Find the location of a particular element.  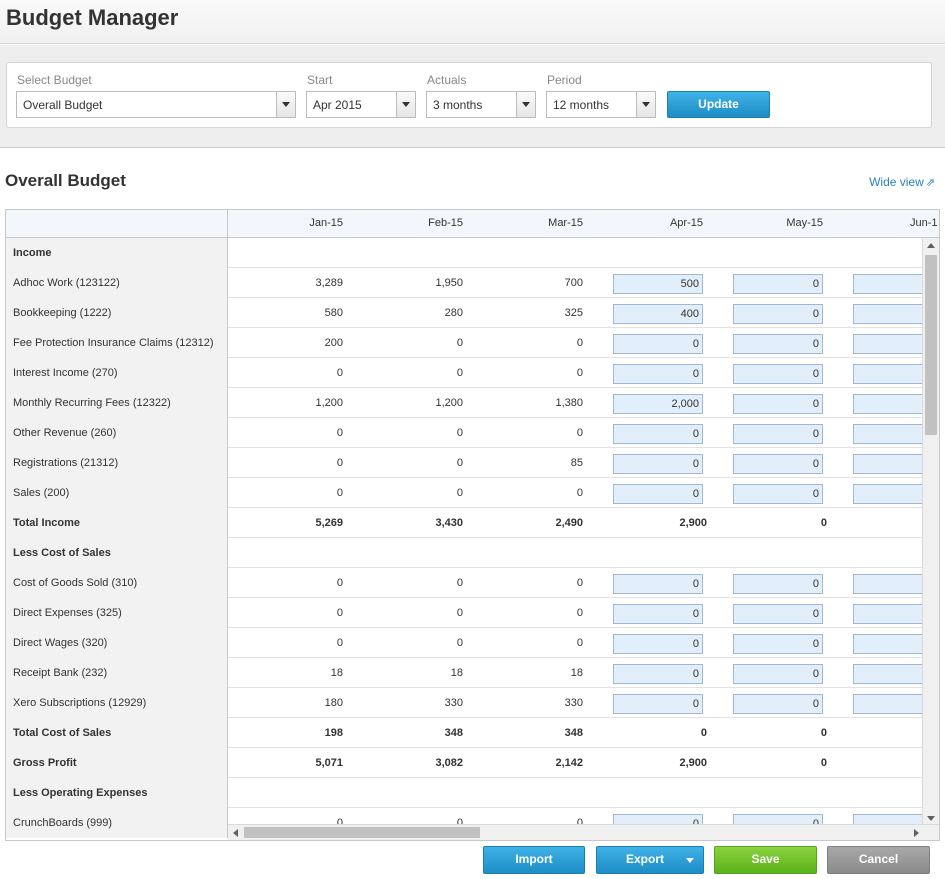

row-label: Direct Expenses (325) is located at coordinates (117, 613).